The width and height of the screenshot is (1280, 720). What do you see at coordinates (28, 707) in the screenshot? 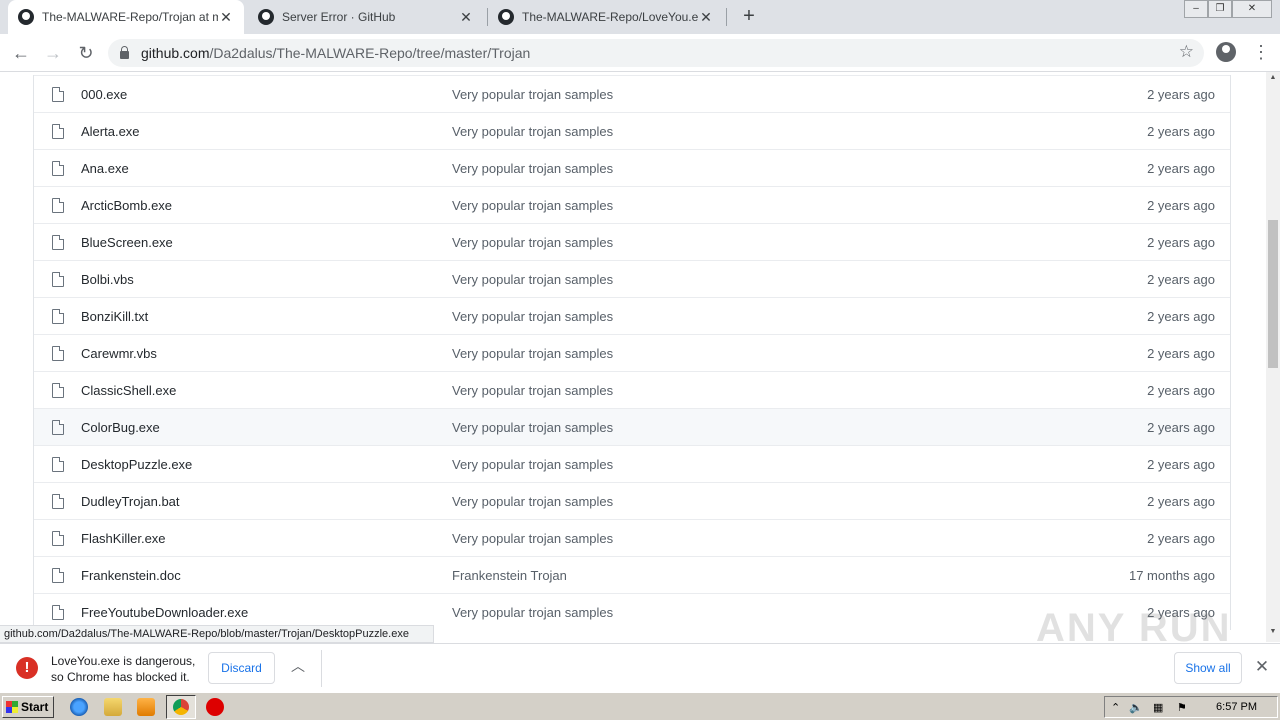
I see `start-button: Start` at bounding box center [28, 707].